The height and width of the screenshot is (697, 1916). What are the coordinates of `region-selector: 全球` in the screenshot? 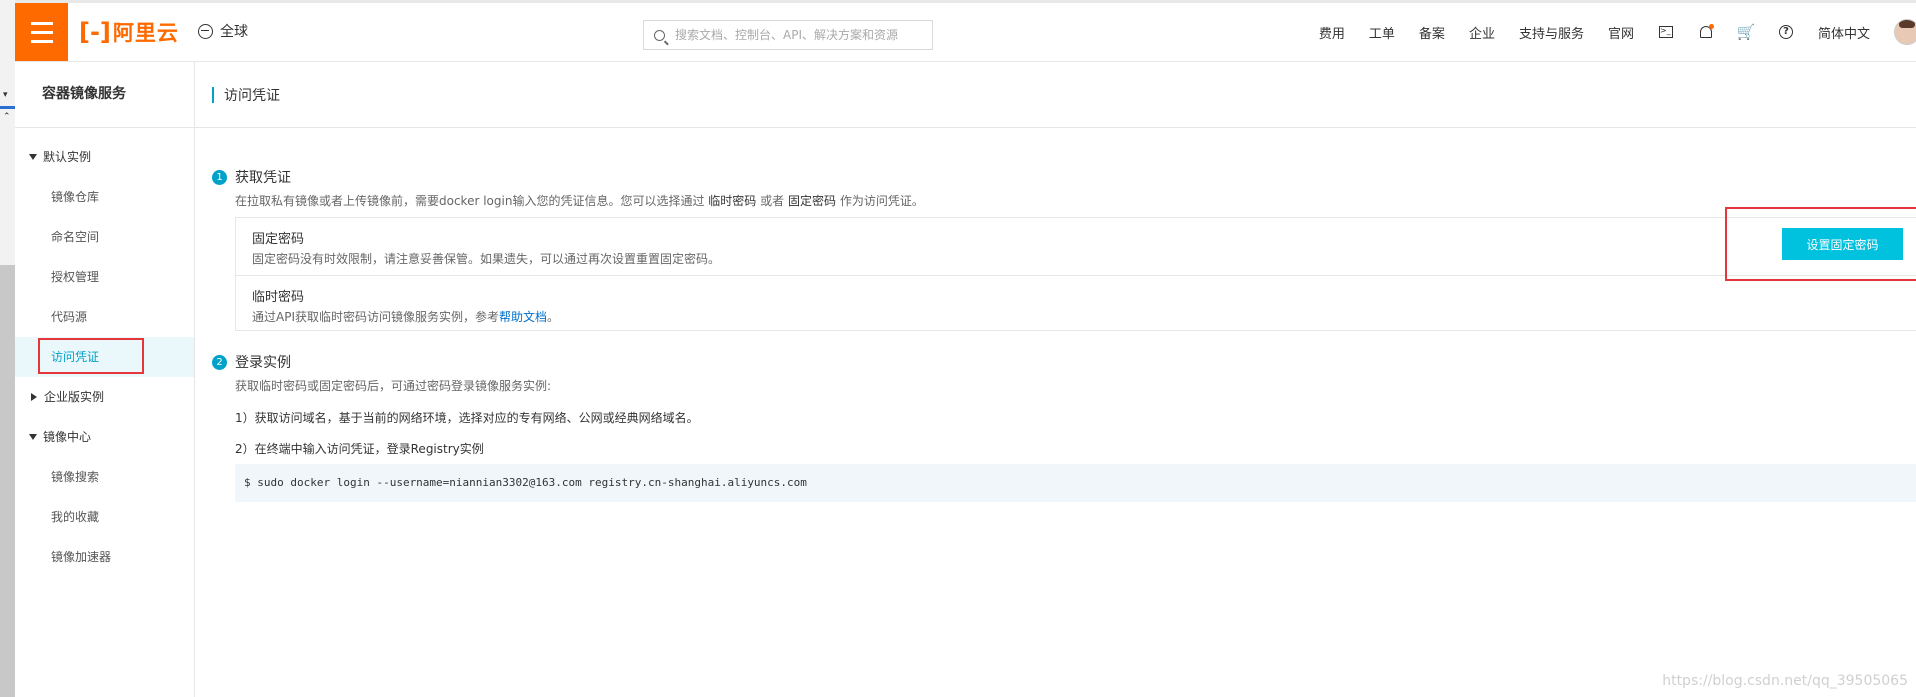 It's located at (223, 31).